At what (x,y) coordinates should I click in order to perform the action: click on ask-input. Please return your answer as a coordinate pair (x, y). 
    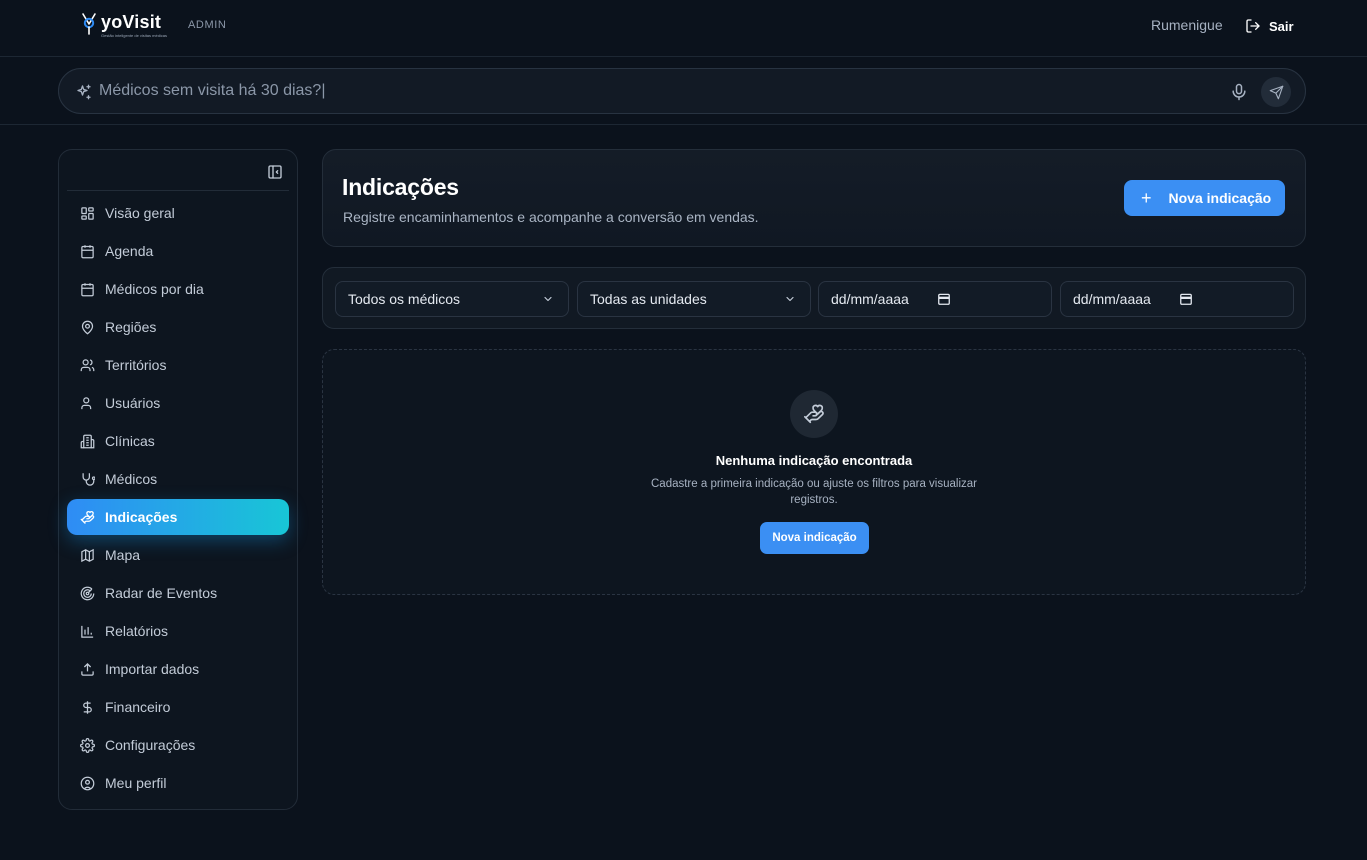
    Looking at the image, I should click on (639, 91).